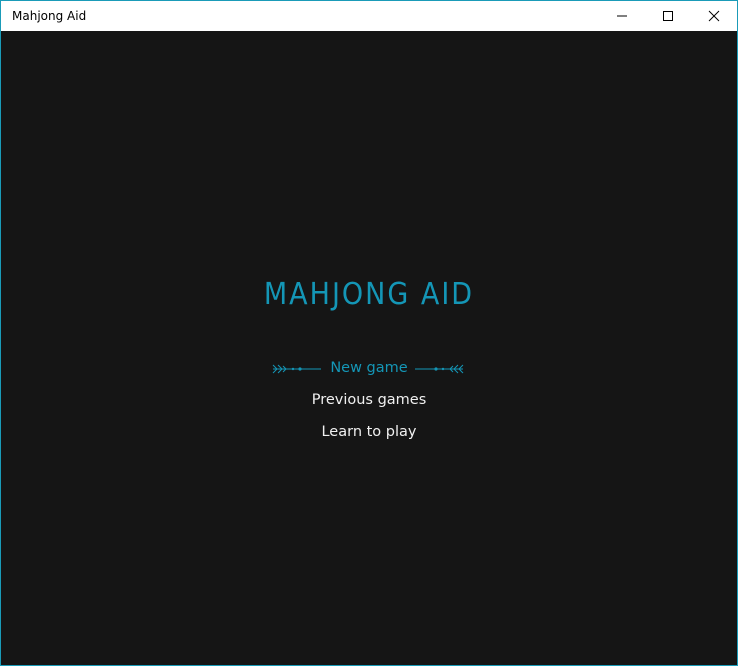 This screenshot has height=666, width=738. Describe the element at coordinates (439, 369) in the screenshot. I see `arrow-ornament-icon` at that location.